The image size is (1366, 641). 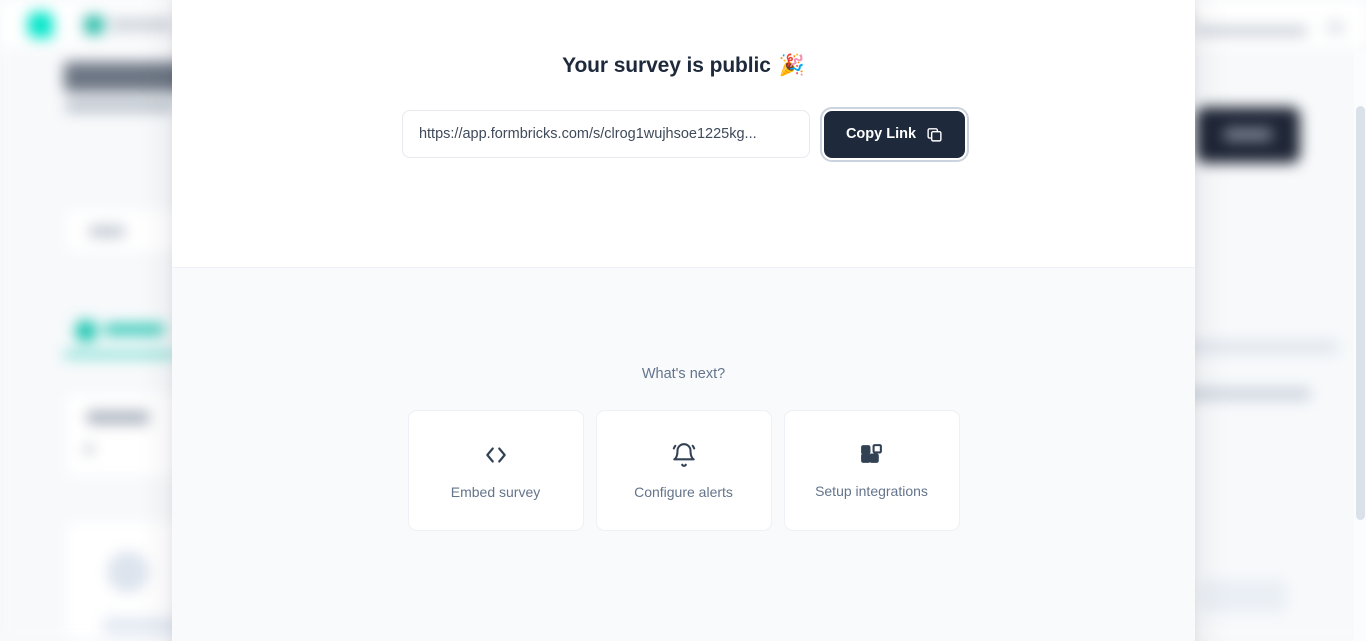 What do you see at coordinates (871, 454) in the screenshot?
I see `blocks-icon` at bounding box center [871, 454].